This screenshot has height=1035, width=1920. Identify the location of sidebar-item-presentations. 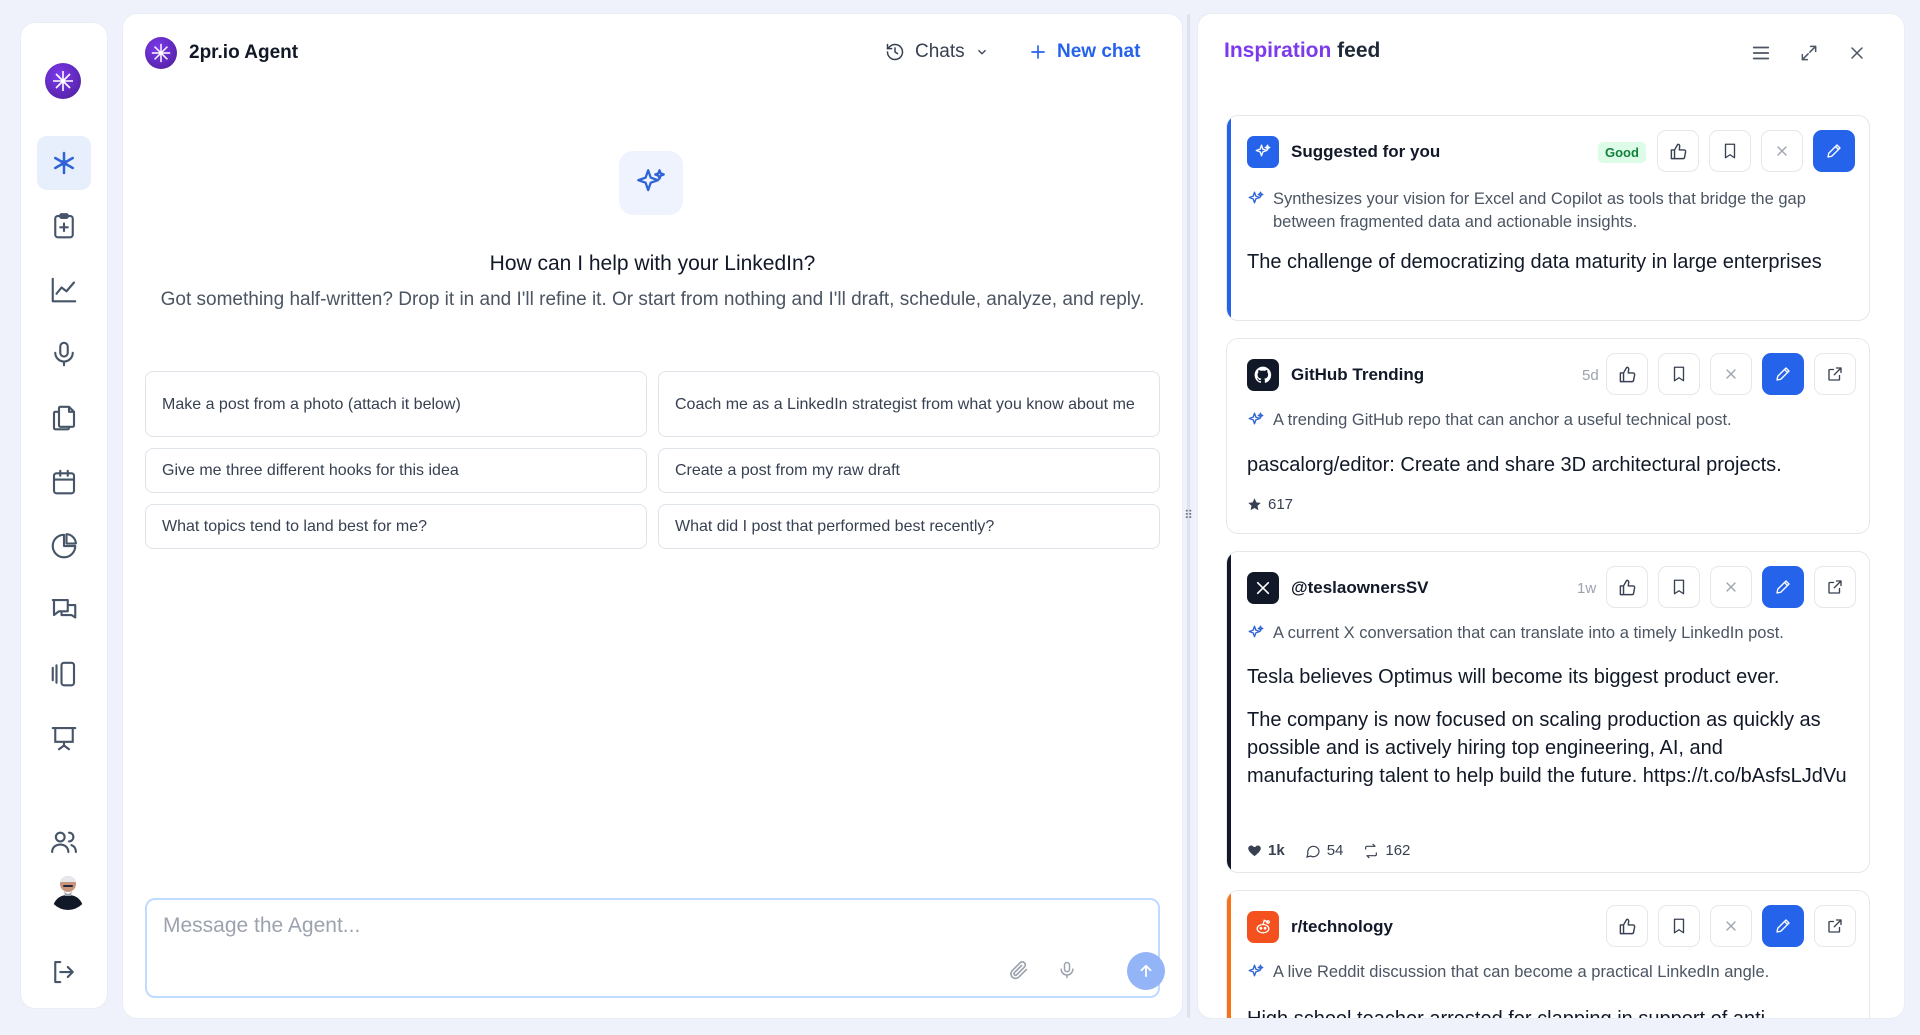
(64, 738).